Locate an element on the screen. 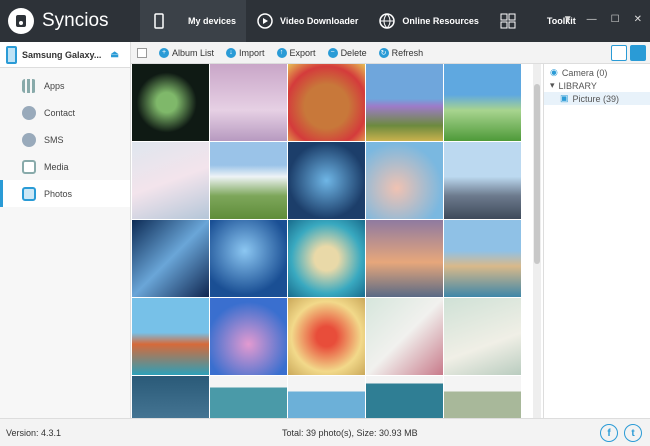 This screenshot has height=446, width=650. album-list-button: + Album List is located at coordinates (187, 52).